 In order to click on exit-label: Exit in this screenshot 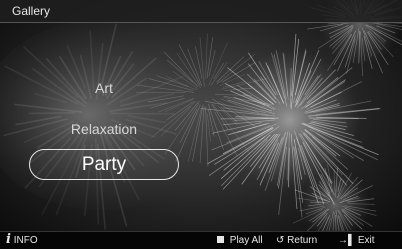, I will do `click(366, 240)`.